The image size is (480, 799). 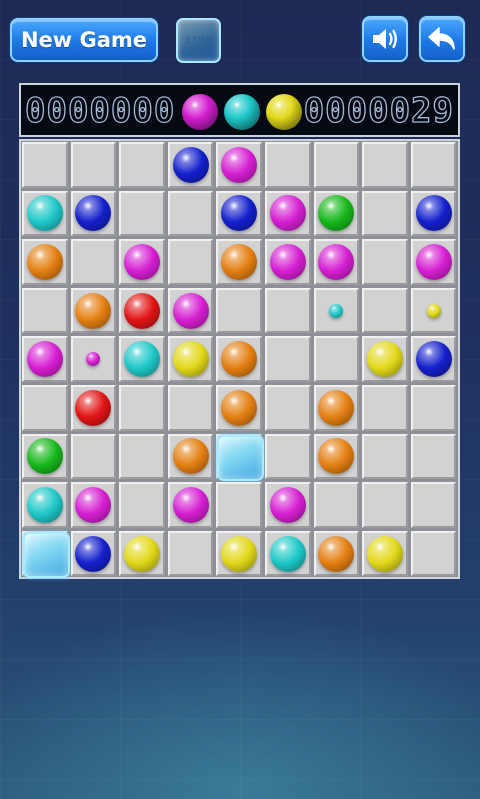 What do you see at coordinates (84, 40) in the screenshot?
I see `new-game-button: New Game` at bounding box center [84, 40].